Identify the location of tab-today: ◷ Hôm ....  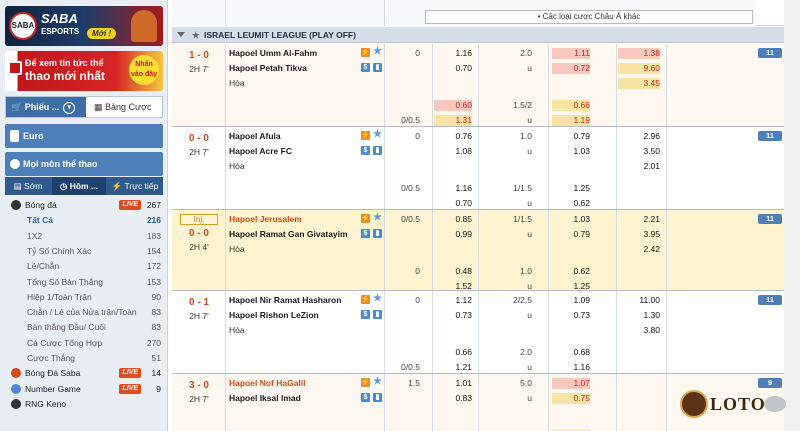
(79, 186).